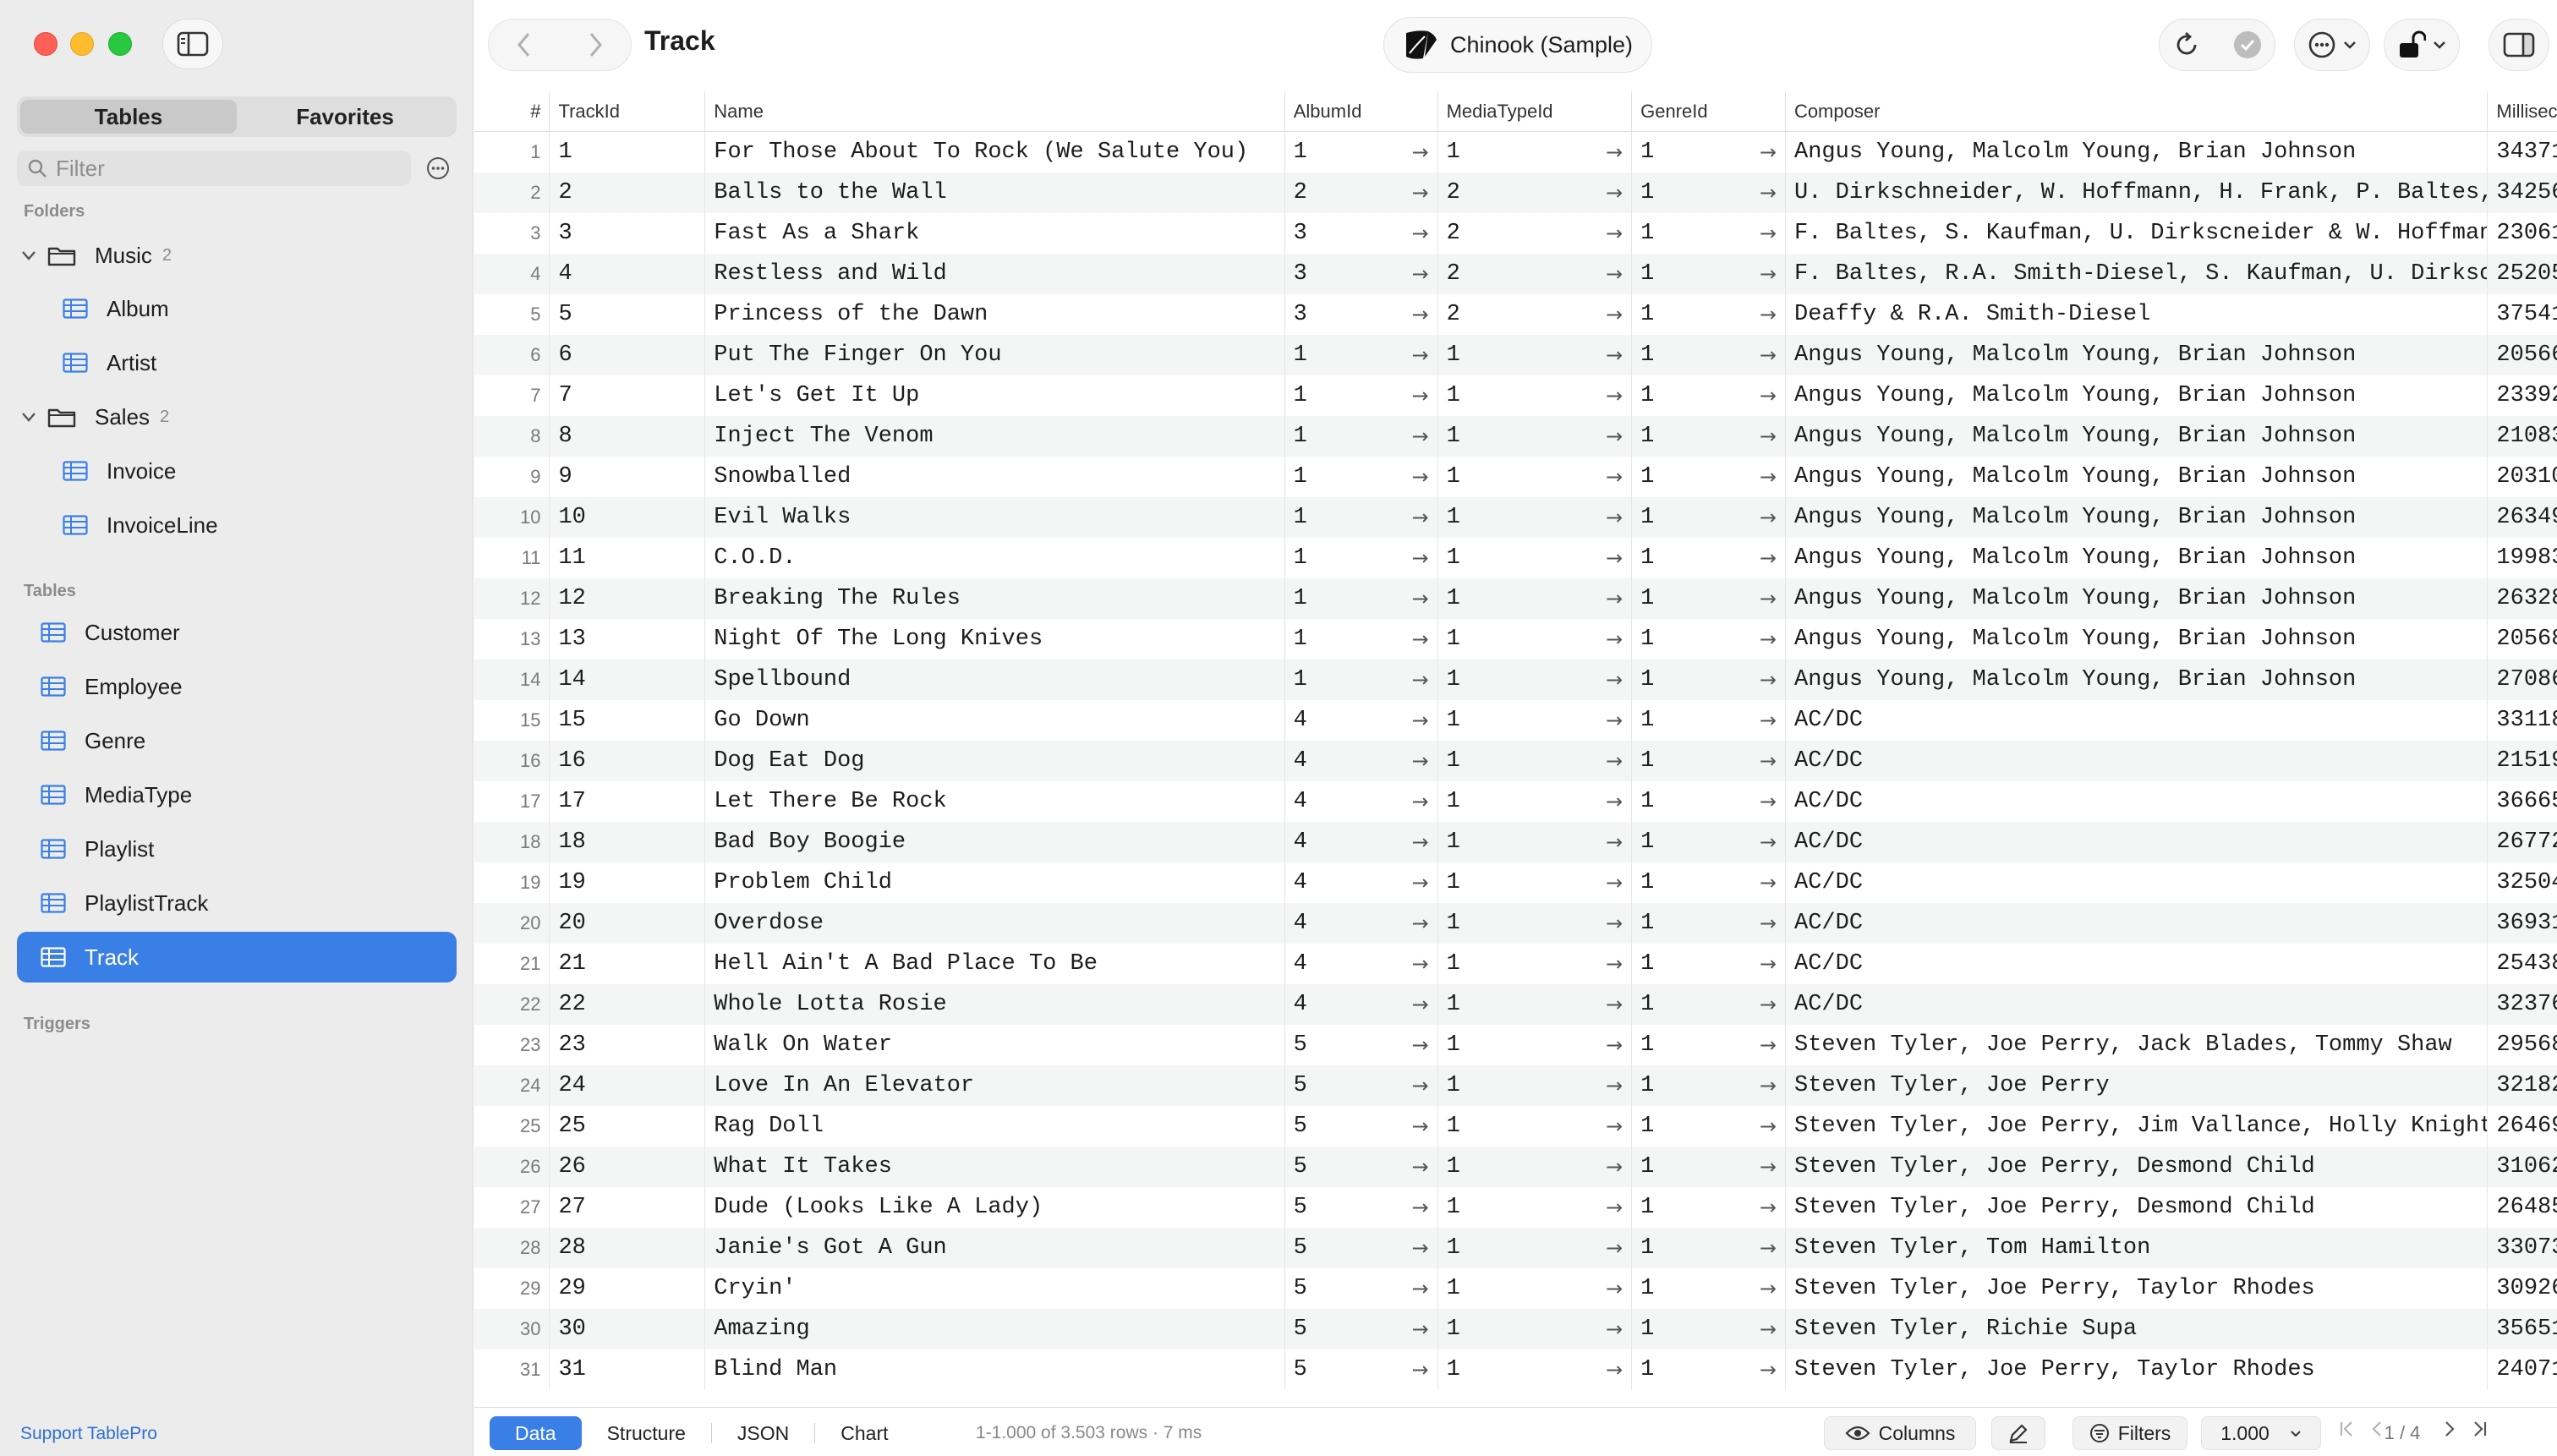 This screenshot has height=1456, width=2557. Describe the element at coordinates (2522, 314) in the screenshot. I see `milliseconds-cell: 375418` at that location.